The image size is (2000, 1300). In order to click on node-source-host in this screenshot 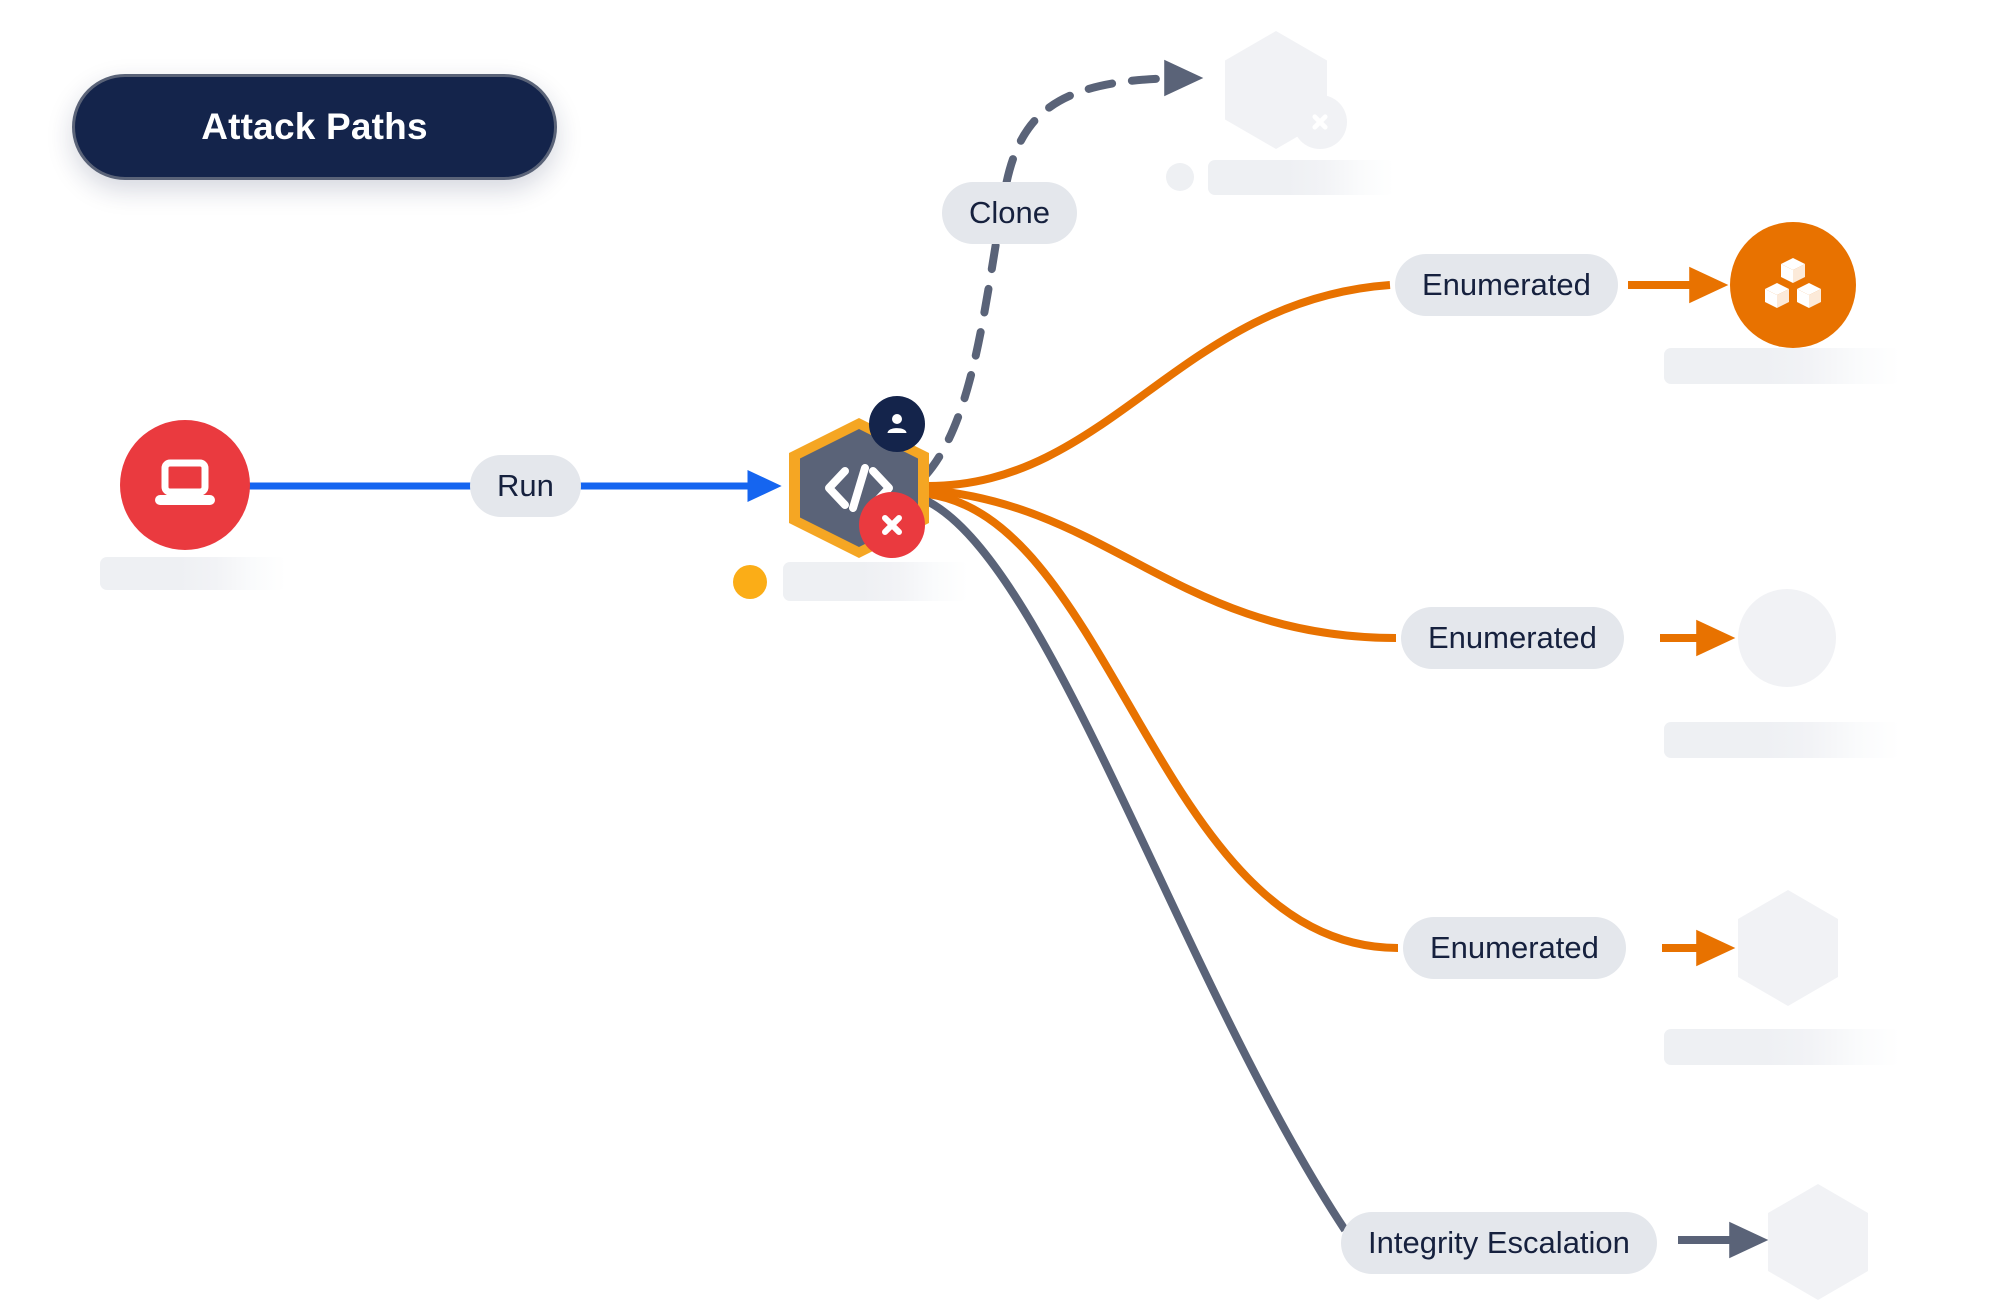, I will do `click(185, 485)`.